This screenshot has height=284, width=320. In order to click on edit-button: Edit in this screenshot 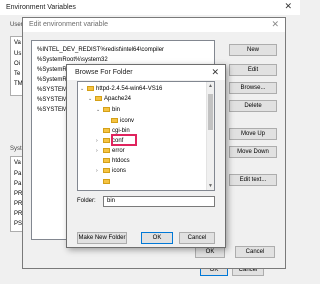, I will do `click(253, 70)`.